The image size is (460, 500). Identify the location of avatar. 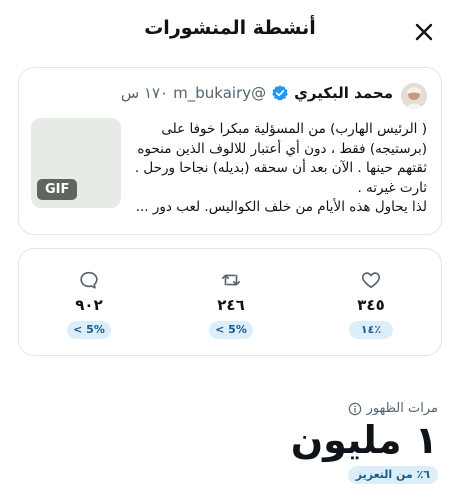
(414, 96).